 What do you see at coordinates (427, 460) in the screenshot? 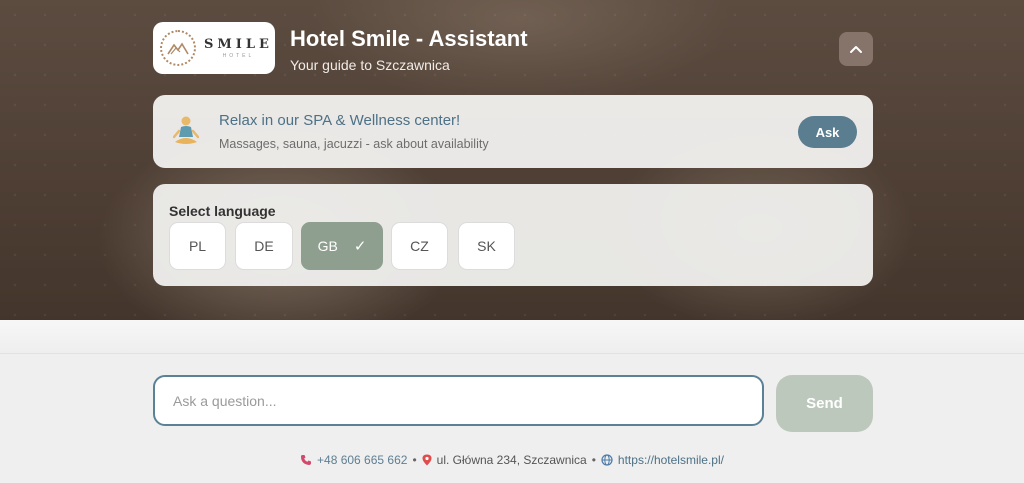
I see `location-pin-icon` at bounding box center [427, 460].